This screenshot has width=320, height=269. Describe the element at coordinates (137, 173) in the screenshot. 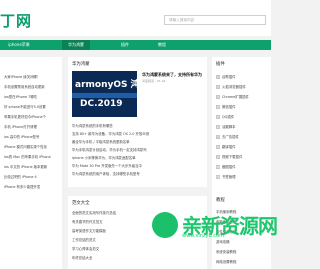

I see `list-item: 华为鸿蒙系统的用户体验，支持哪些手机型号` at that location.